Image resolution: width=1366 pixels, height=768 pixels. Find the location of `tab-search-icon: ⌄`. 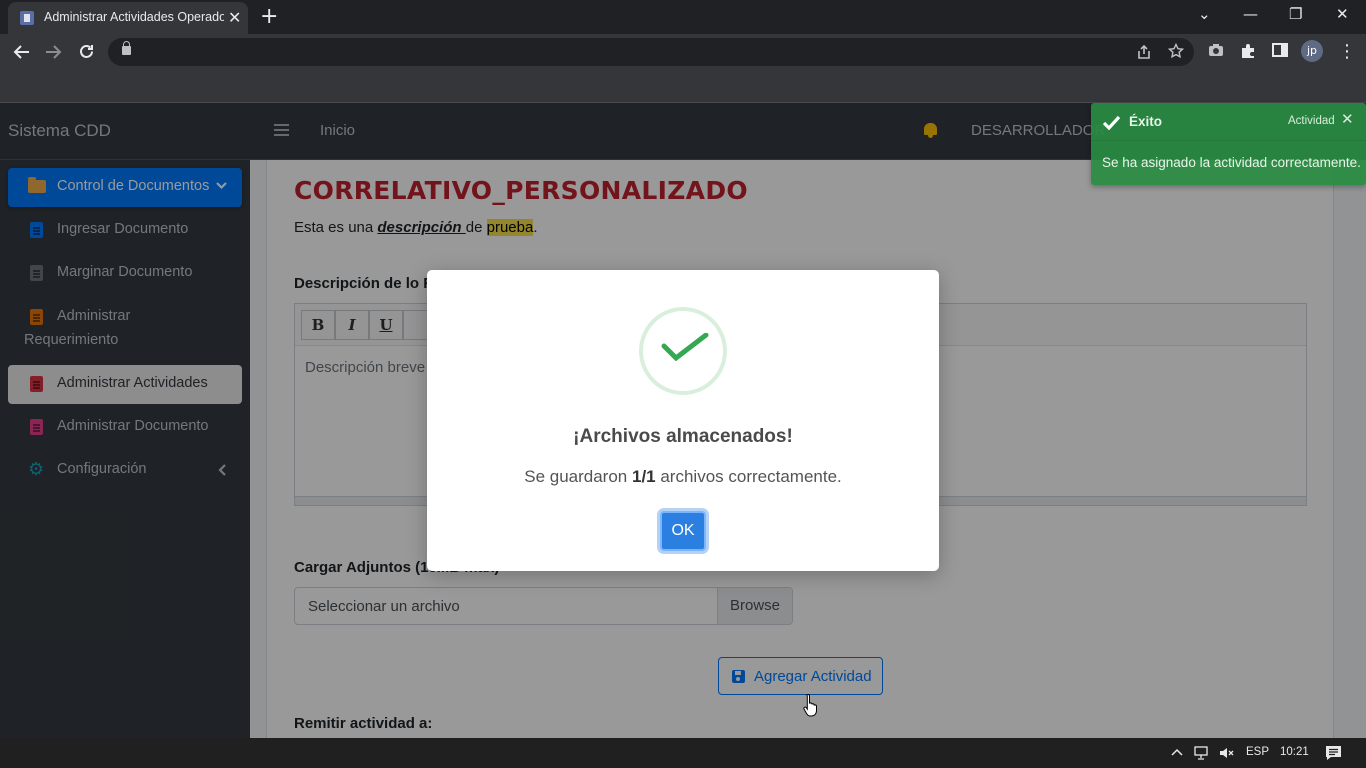

tab-search-icon: ⌄ is located at coordinates (1204, 14).